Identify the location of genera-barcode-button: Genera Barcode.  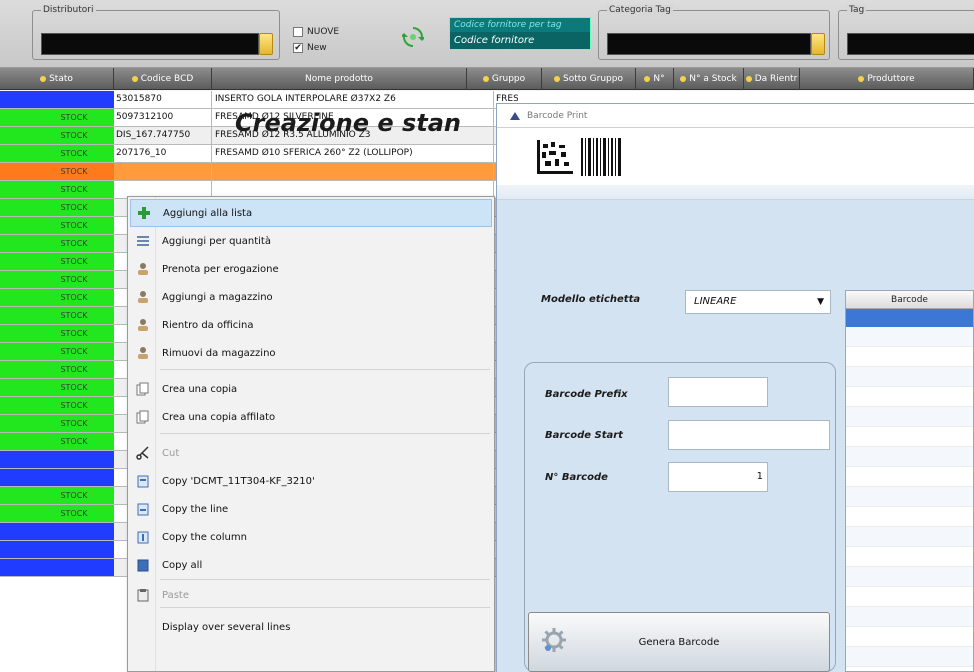
(679, 642).